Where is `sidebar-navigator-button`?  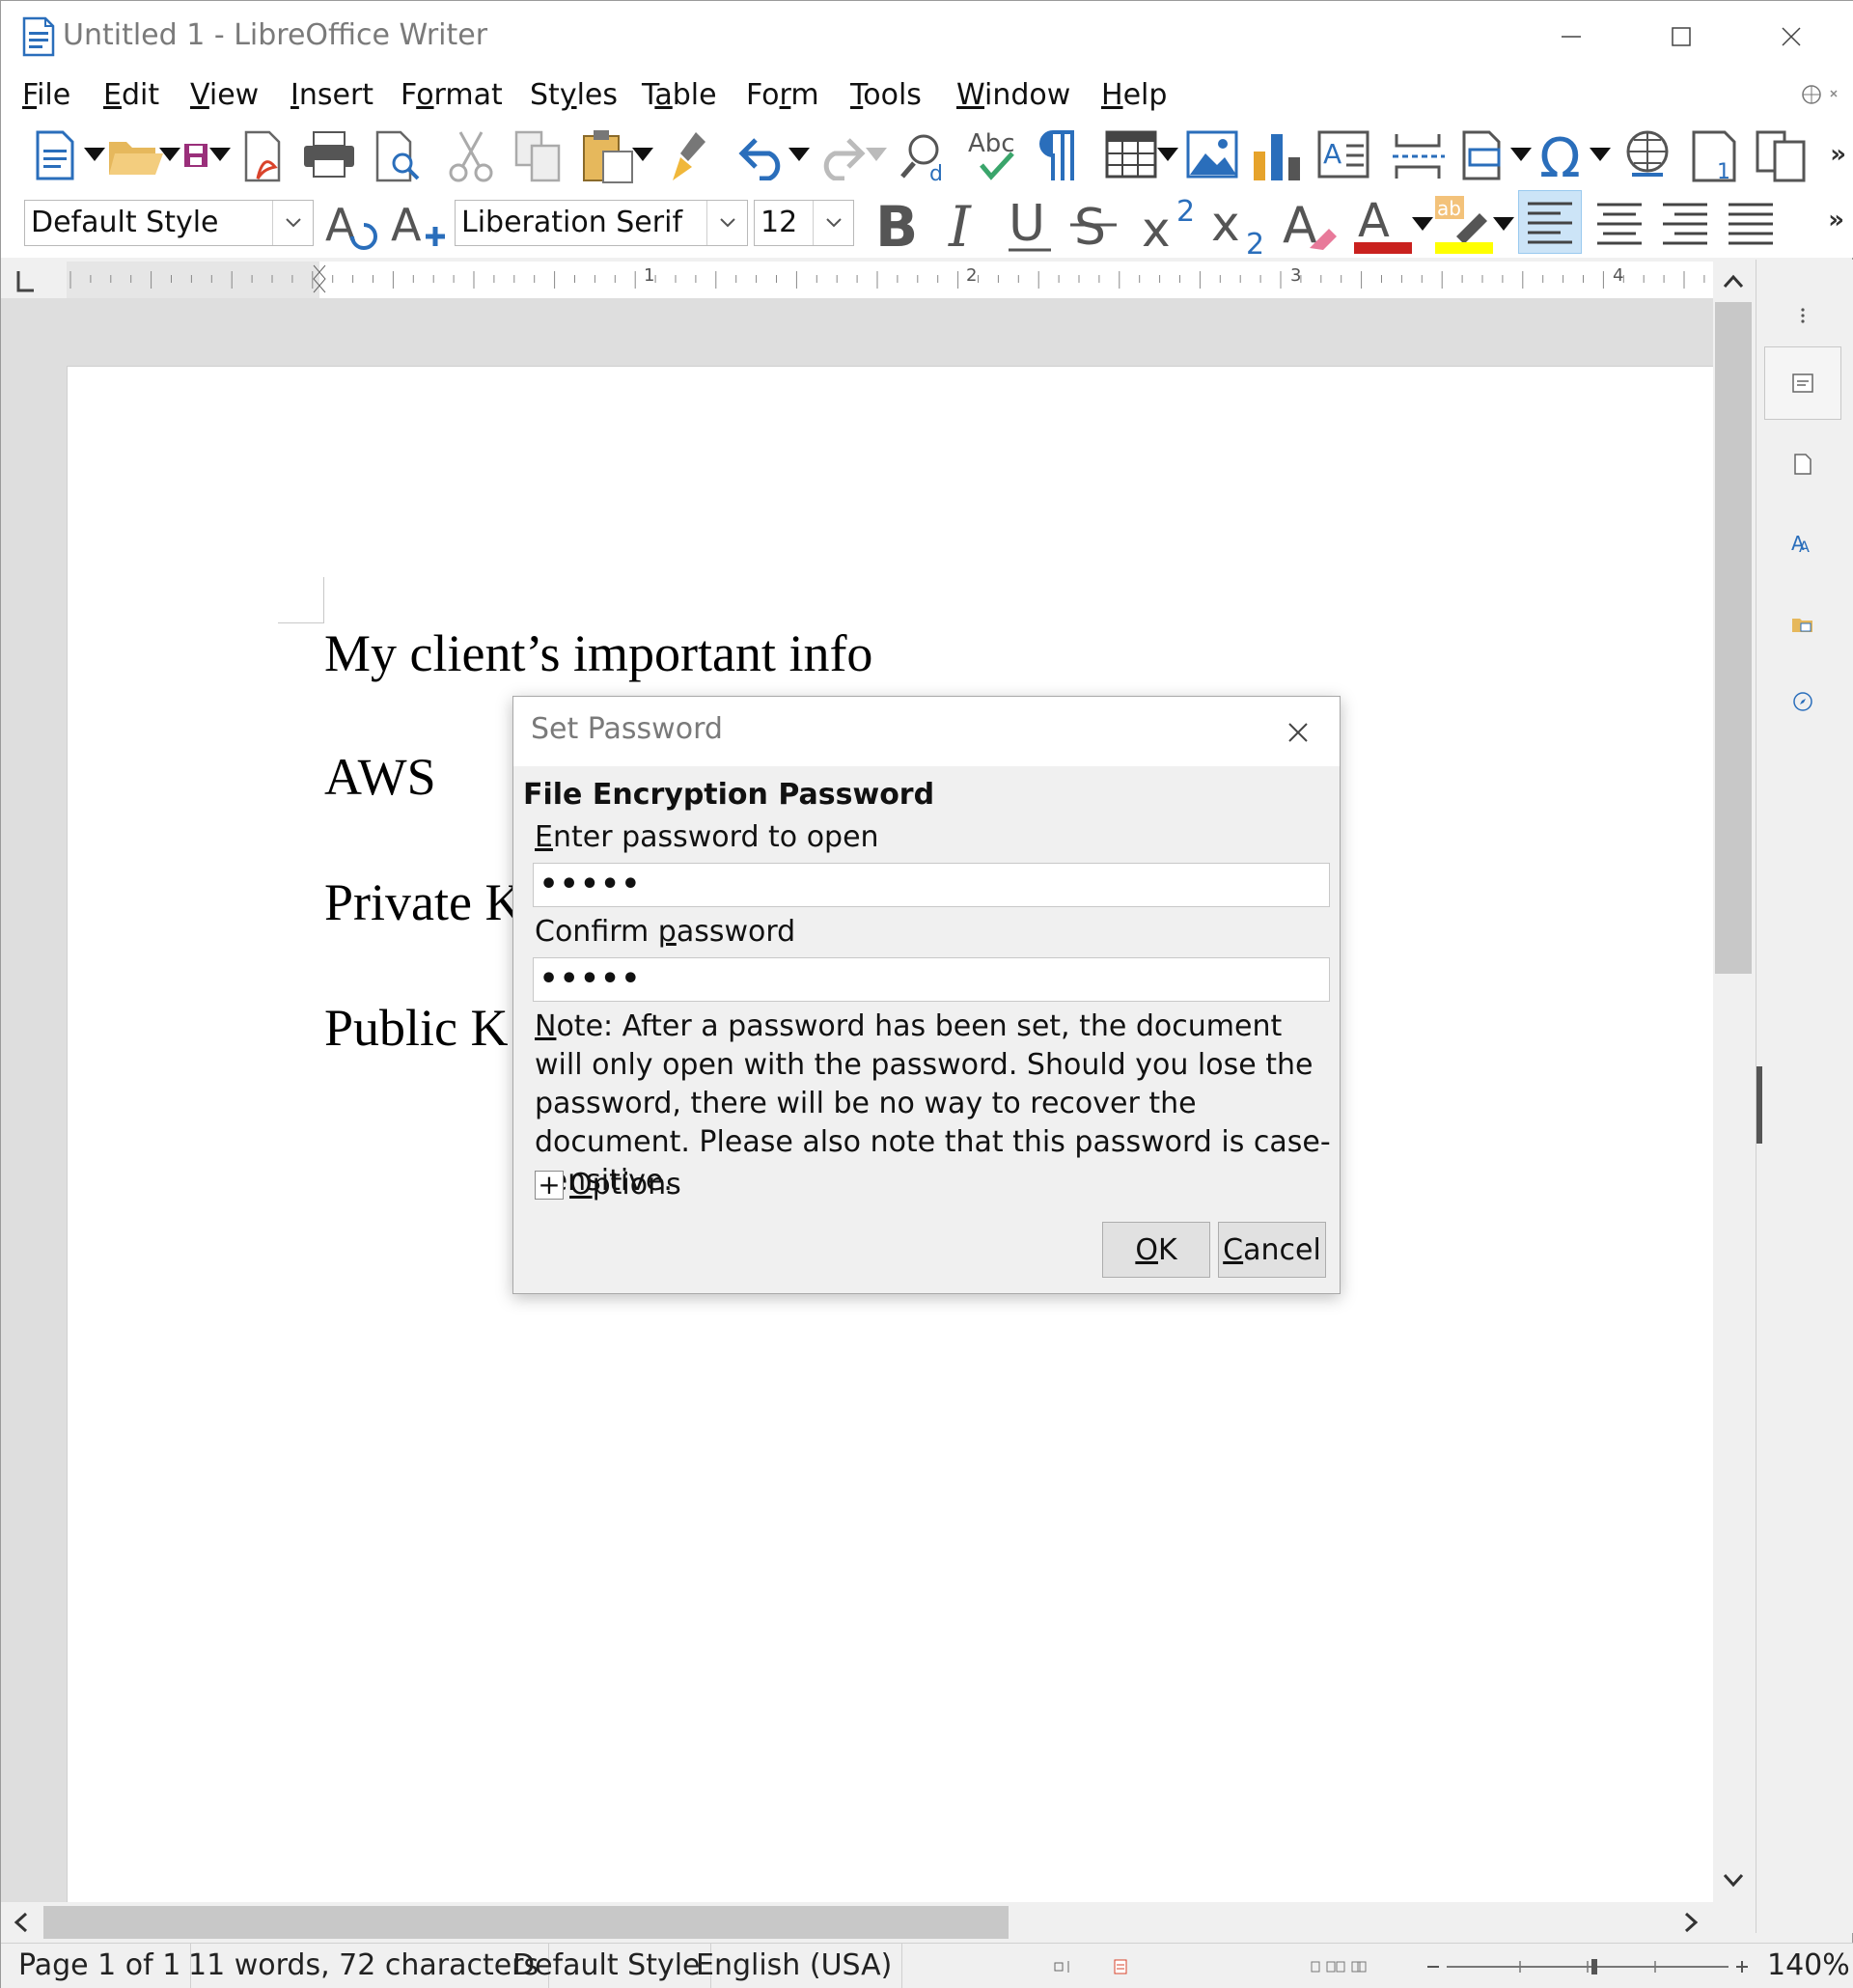 sidebar-navigator-button is located at coordinates (1802, 701).